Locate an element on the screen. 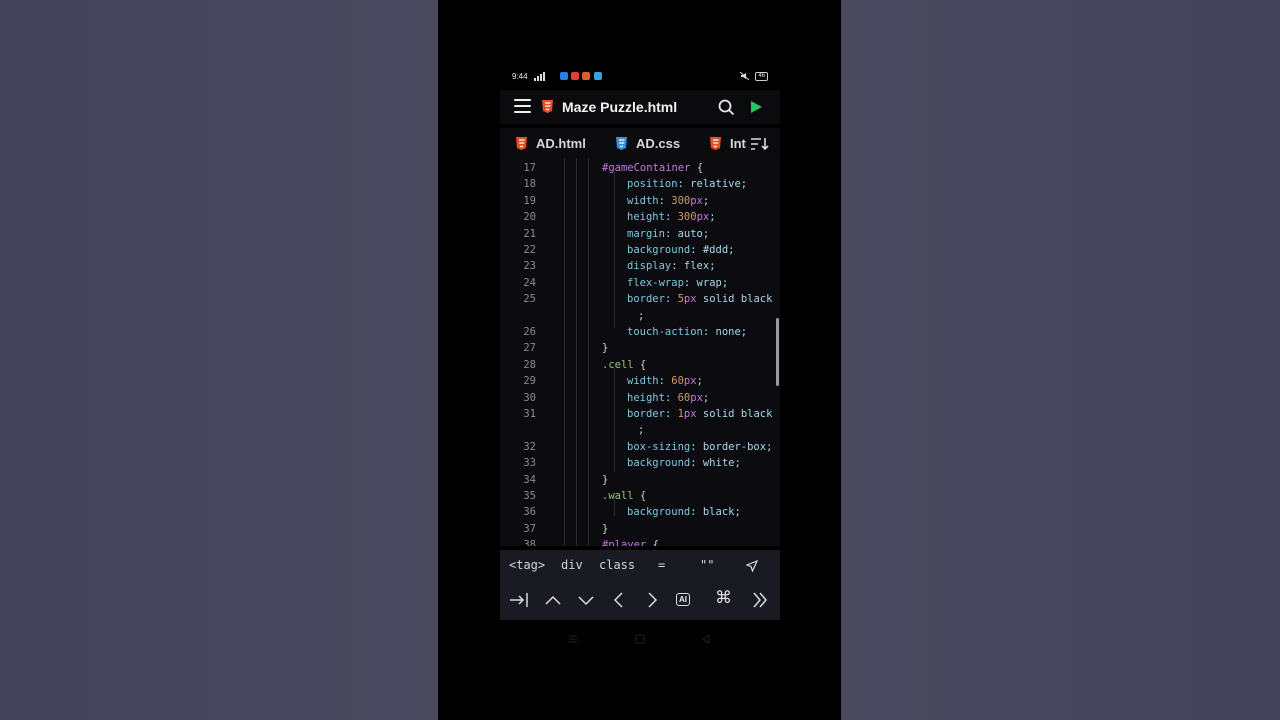 The width and height of the screenshot is (1280, 720). key-class: class is located at coordinates (617, 565).